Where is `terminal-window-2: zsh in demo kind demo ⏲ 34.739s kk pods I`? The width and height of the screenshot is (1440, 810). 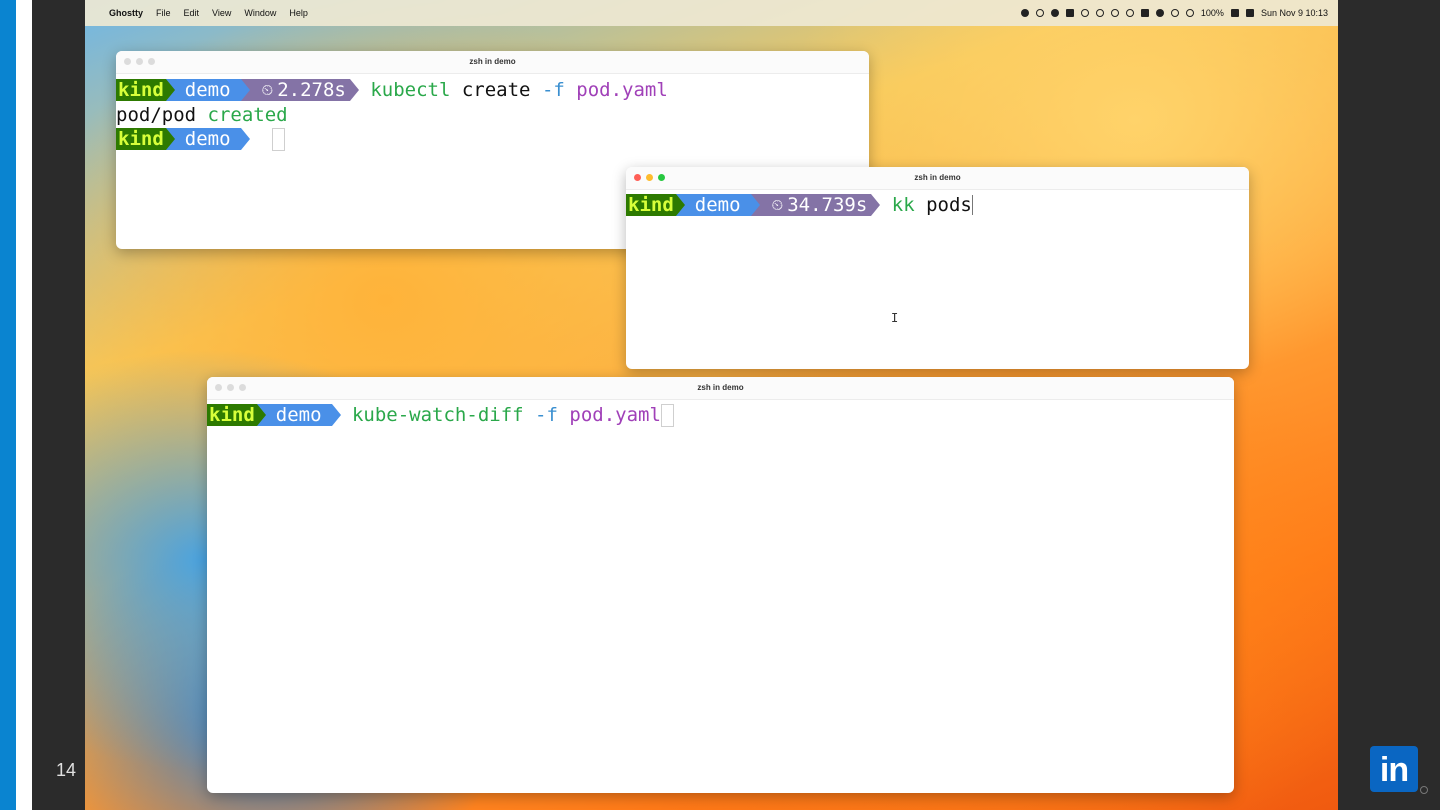
terminal-window-2: zsh in demo kind demo ⏲ 34.739s kk pods I is located at coordinates (937, 268).